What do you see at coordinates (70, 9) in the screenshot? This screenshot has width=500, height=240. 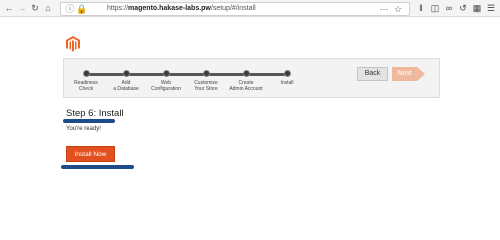 I see `info-icon: ⓘ` at bounding box center [70, 9].